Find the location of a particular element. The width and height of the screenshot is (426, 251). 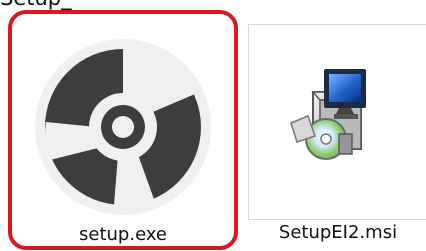

file-label-setup-exe: setup.exe is located at coordinates (123, 234).